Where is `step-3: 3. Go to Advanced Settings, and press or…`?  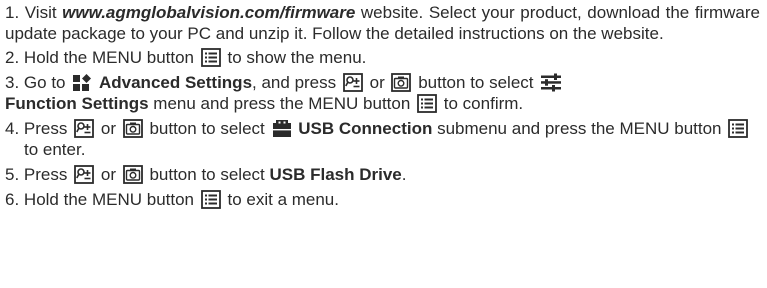 step-3: 3. Go to Advanced Settings, and press or… is located at coordinates (382, 93).